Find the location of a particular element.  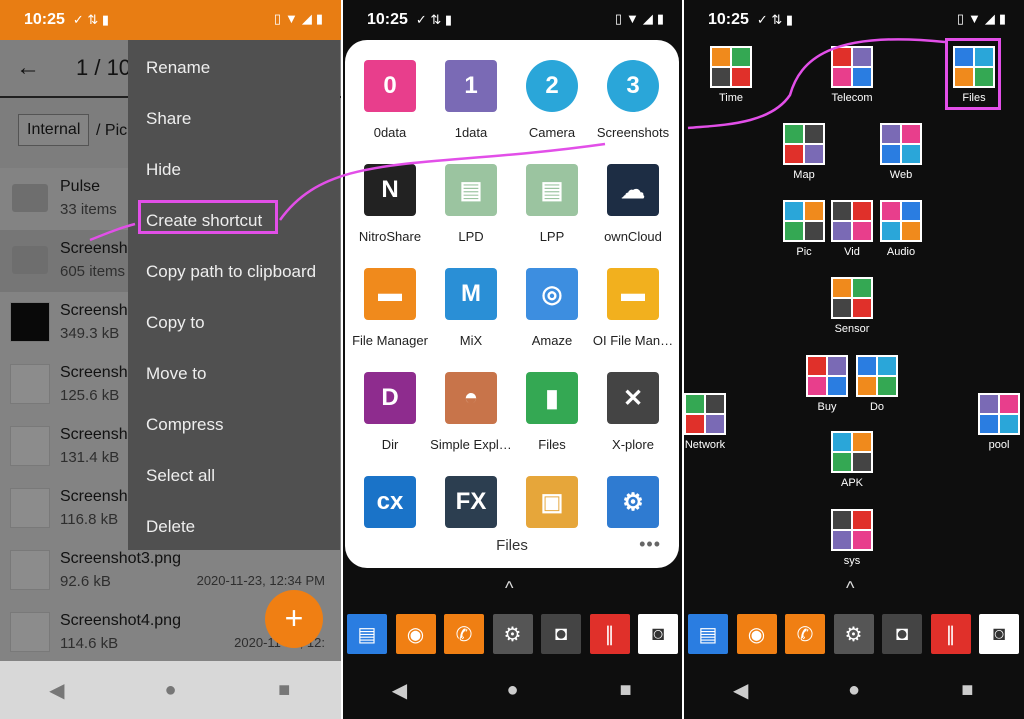

menu-item-compress: Compress is located at coordinates (184, 425).